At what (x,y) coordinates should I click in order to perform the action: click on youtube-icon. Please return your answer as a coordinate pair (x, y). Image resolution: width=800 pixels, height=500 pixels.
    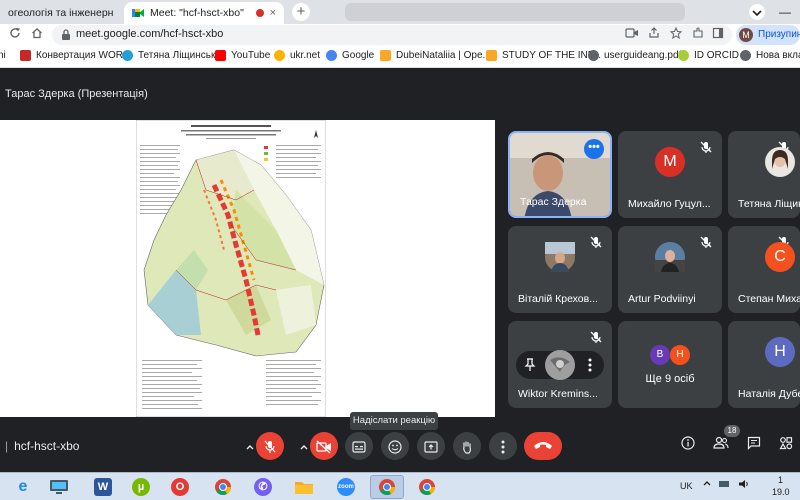
    Looking at the image, I should click on (220, 55).